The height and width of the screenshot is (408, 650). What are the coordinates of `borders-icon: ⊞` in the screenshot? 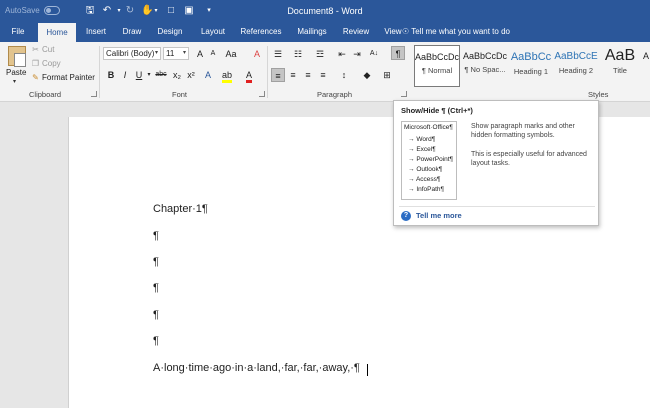 It's located at (387, 75).